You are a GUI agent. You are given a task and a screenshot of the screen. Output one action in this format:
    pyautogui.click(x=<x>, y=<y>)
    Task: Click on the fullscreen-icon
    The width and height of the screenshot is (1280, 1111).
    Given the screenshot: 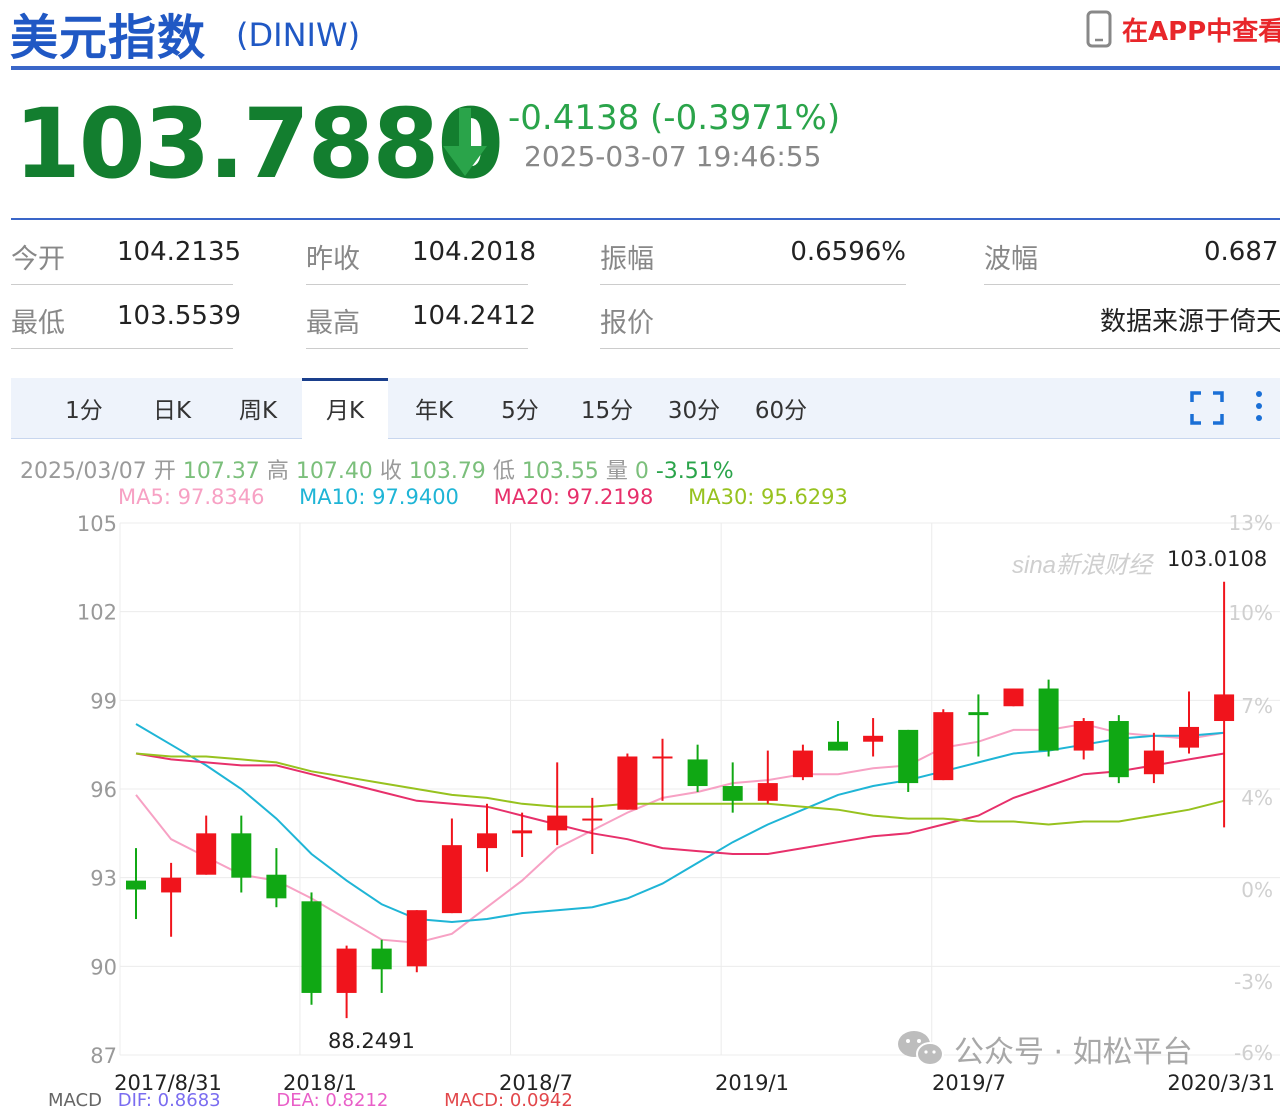 What is the action you would take?
    pyautogui.click(x=1207, y=408)
    